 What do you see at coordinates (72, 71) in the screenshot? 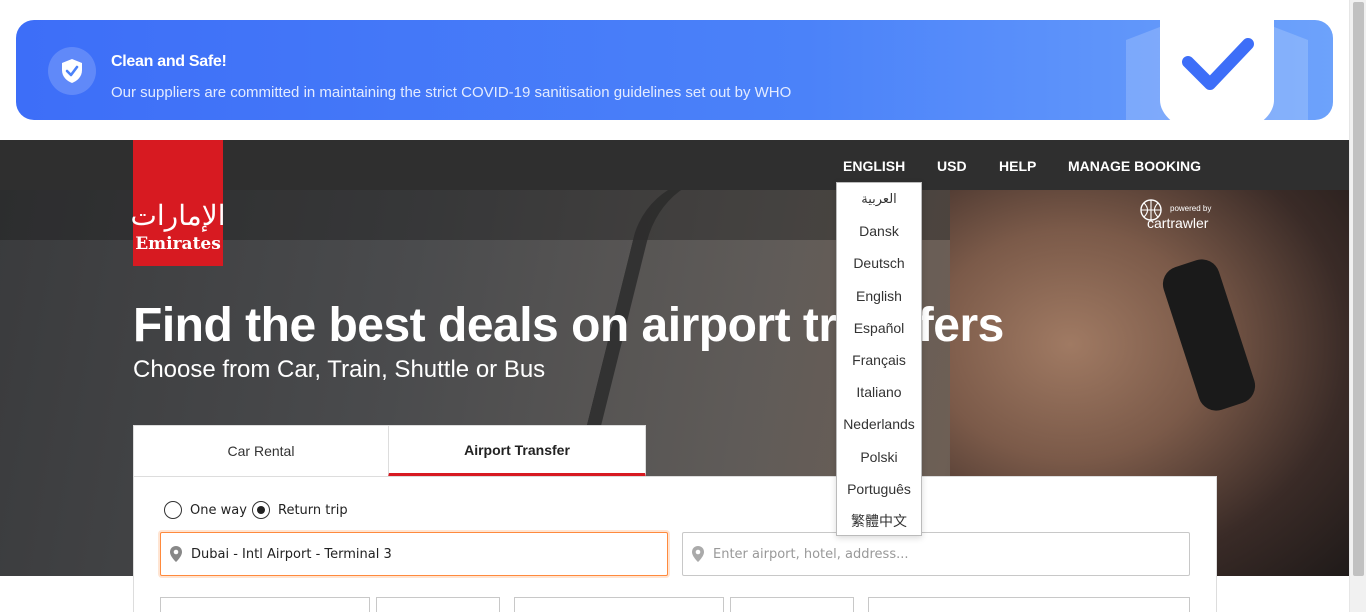
I see `shield-check-icon` at bounding box center [72, 71].